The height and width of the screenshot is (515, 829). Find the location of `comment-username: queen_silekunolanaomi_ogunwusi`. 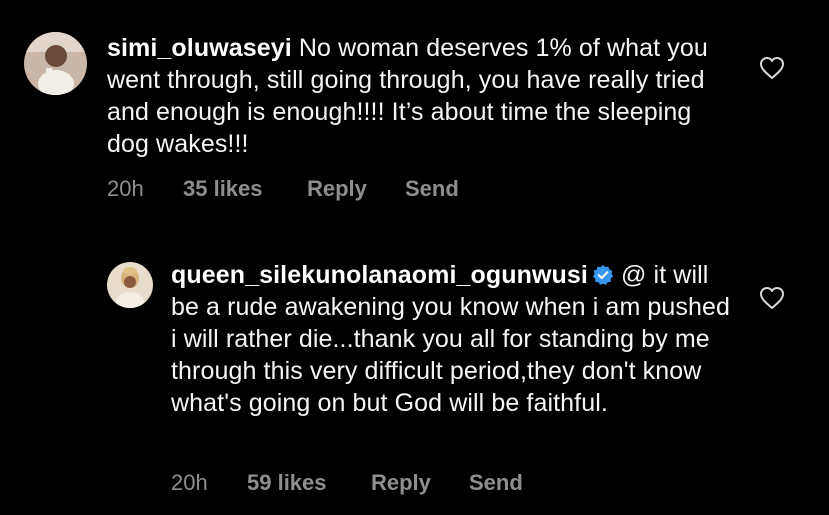

comment-username: queen_silekunolanaomi_ogunwusi is located at coordinates (379, 275).